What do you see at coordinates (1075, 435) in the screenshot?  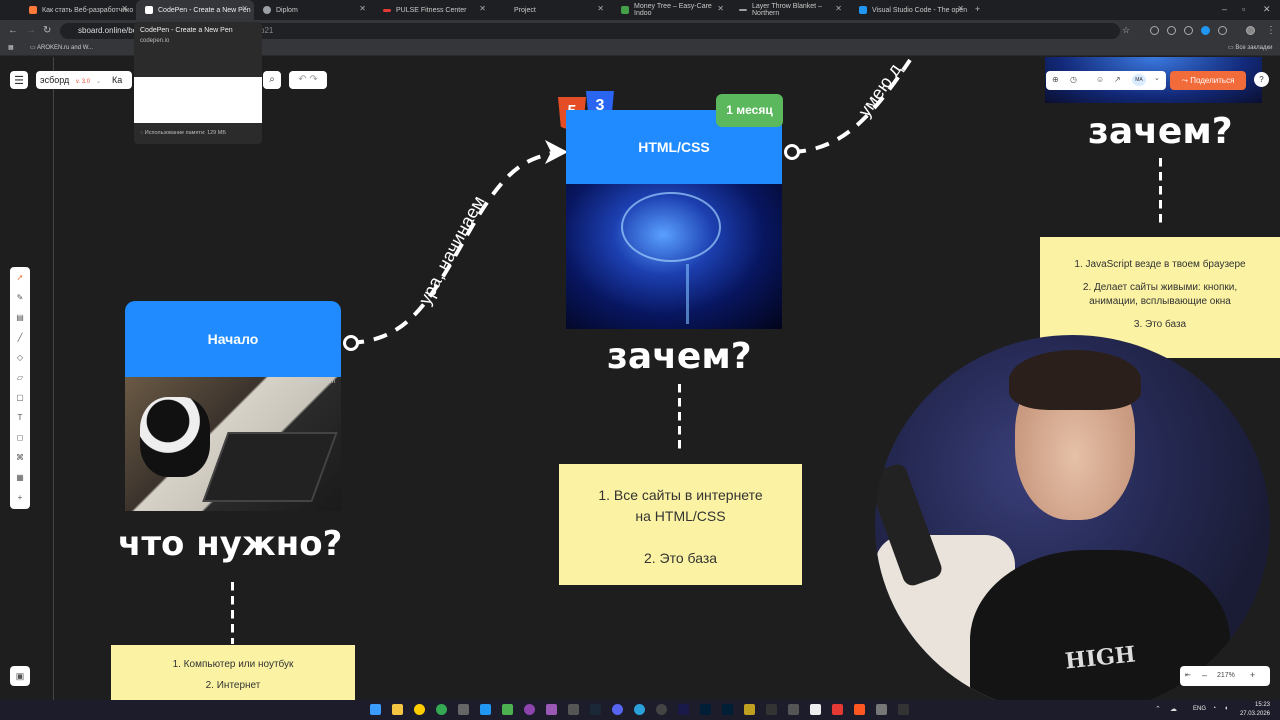 I see `person-face` at bounding box center [1075, 435].